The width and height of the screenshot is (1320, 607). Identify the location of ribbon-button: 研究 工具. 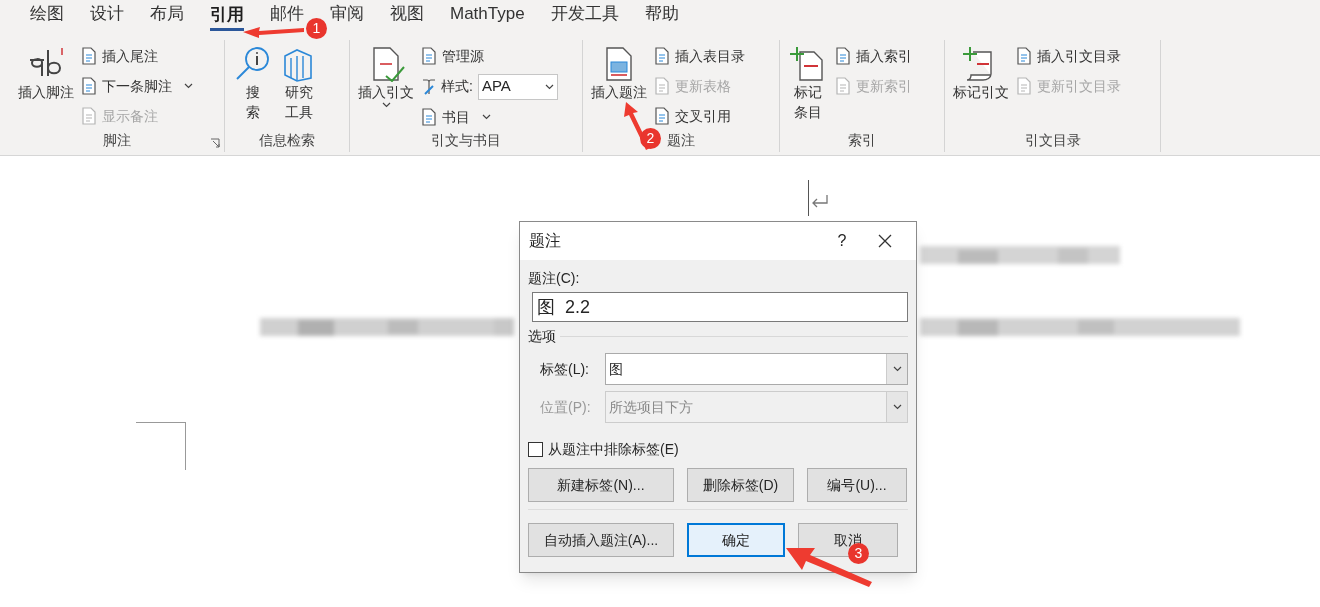
(299, 81).